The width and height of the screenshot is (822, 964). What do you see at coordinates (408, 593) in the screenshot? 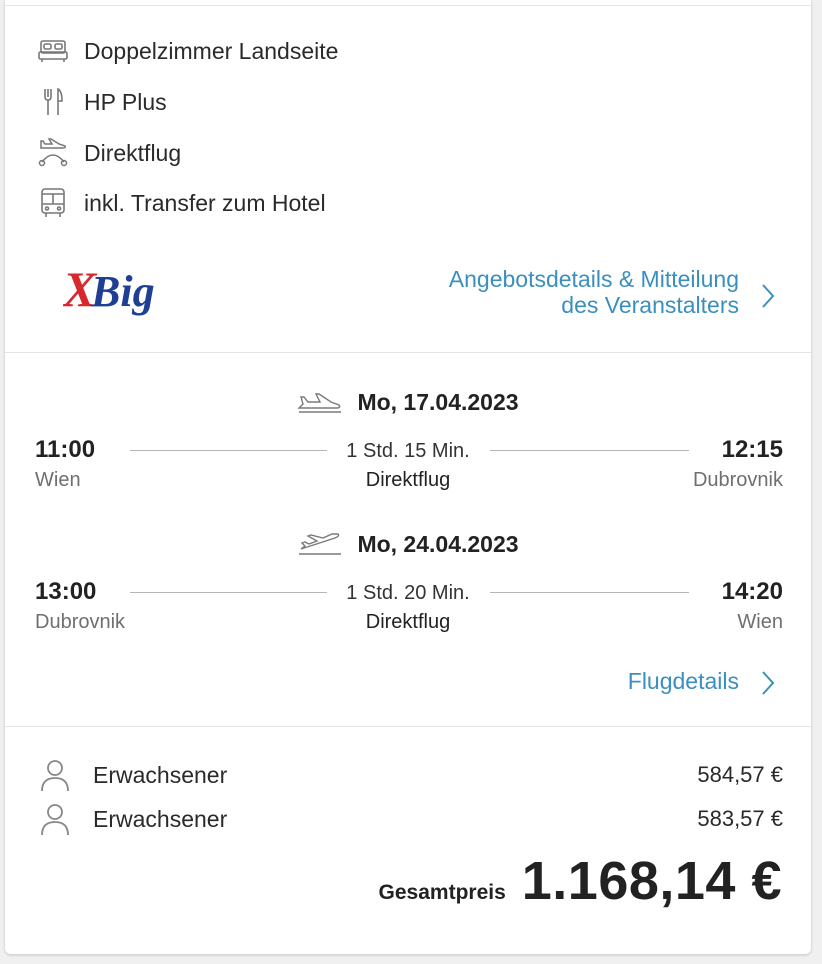
I see `flight-duration: 1 Std. 20 Min.` at bounding box center [408, 593].